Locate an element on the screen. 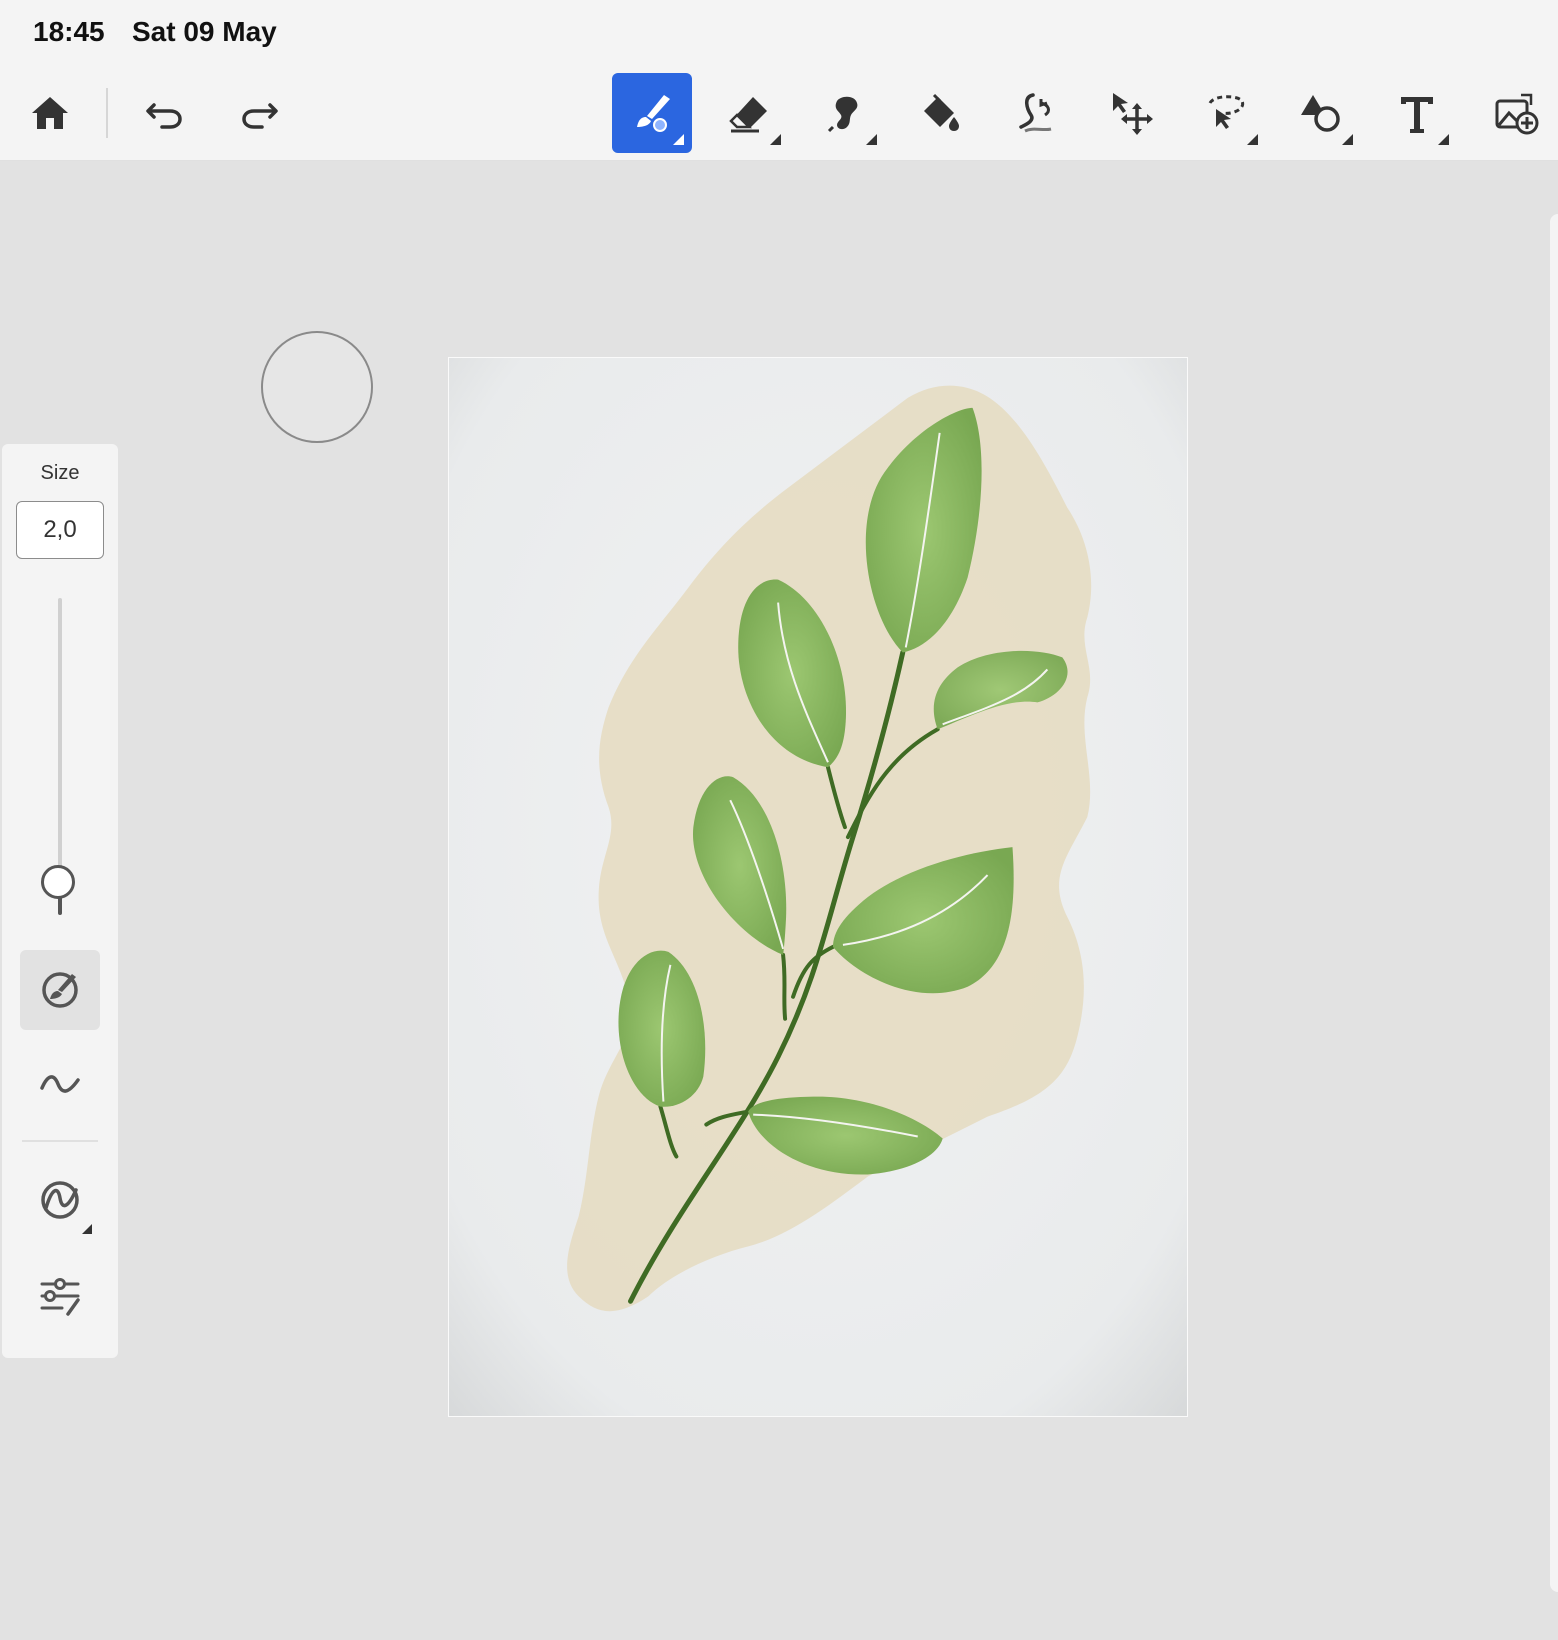 The height and width of the screenshot is (1640, 1558). size-slider-track is located at coordinates (60, 748).